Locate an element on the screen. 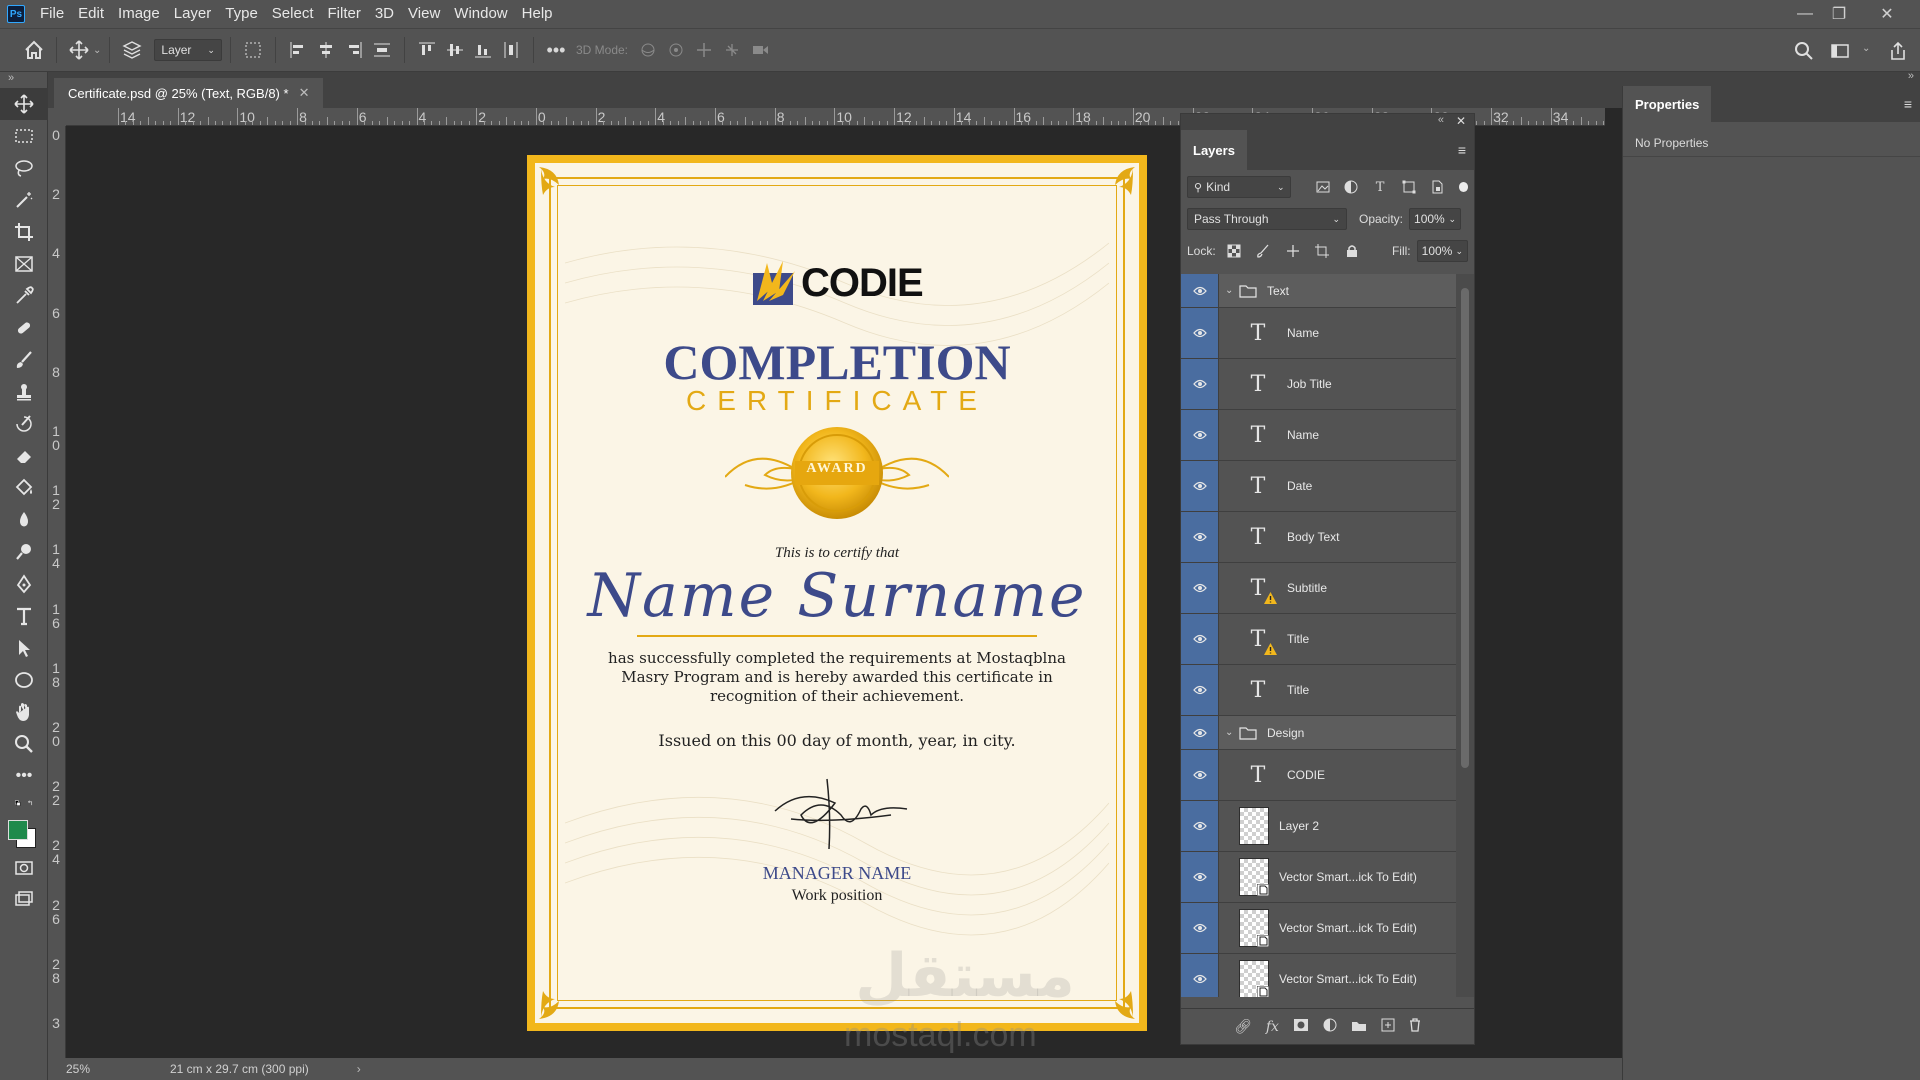  ellipse-tool-icon is located at coordinates (24, 680).